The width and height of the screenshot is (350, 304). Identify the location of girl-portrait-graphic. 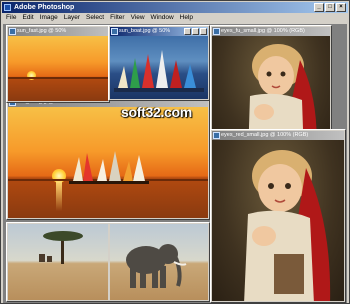
(287, 225).